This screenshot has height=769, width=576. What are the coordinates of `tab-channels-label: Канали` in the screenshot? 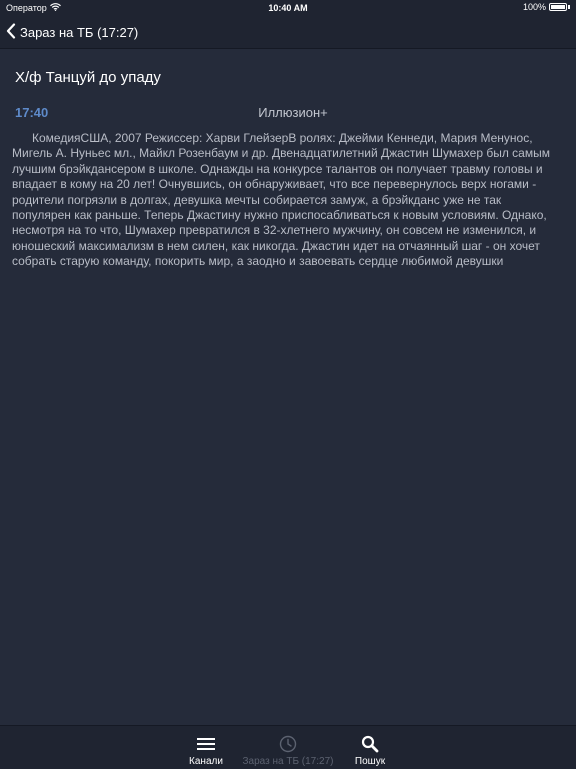 It's located at (206, 761).